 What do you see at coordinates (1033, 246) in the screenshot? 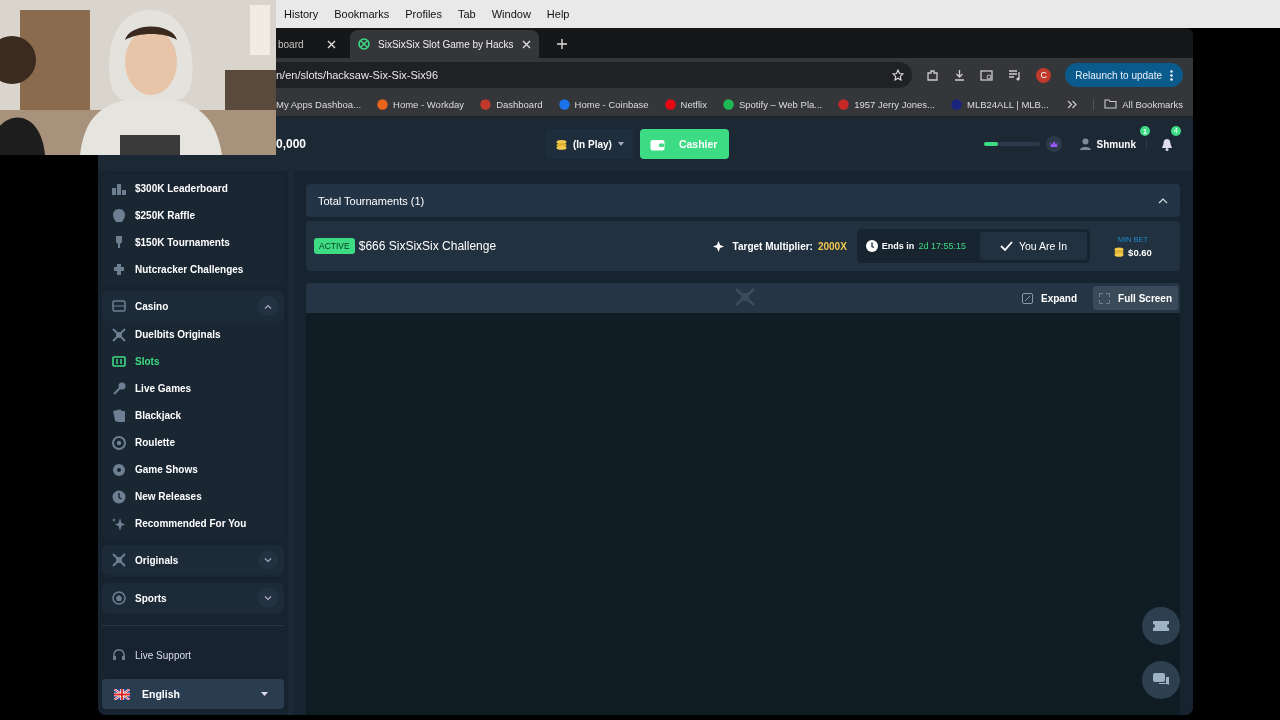
I see `joined-status: You Are In` at bounding box center [1033, 246].